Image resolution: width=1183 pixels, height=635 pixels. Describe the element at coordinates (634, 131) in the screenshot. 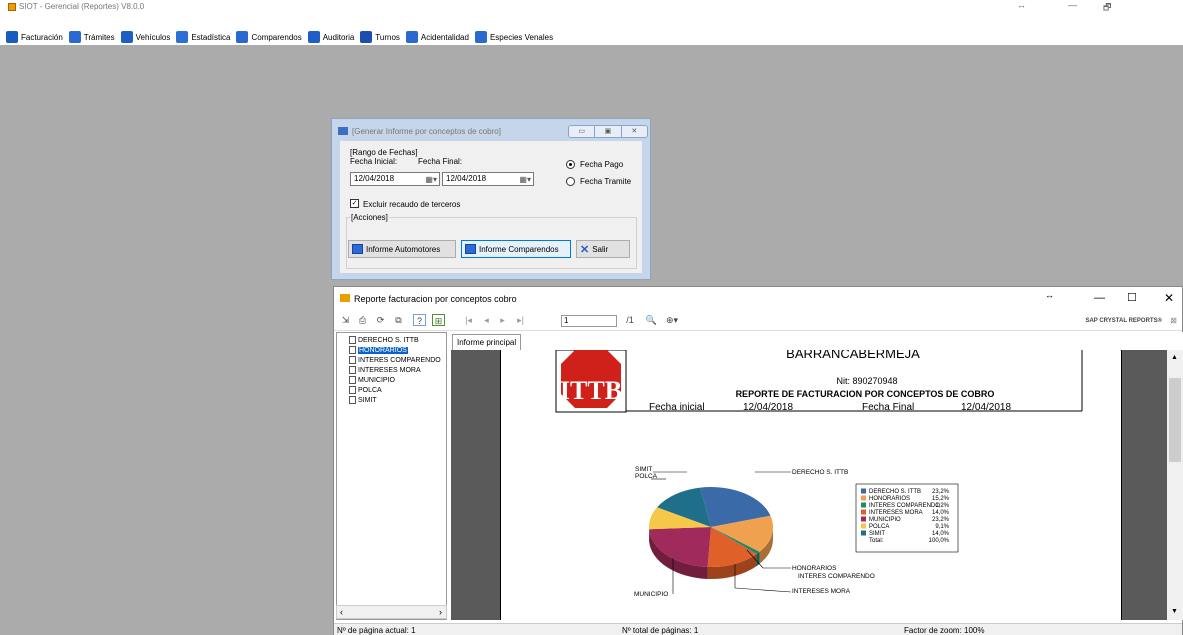

I see `dialog-close-button: ✕` at that location.